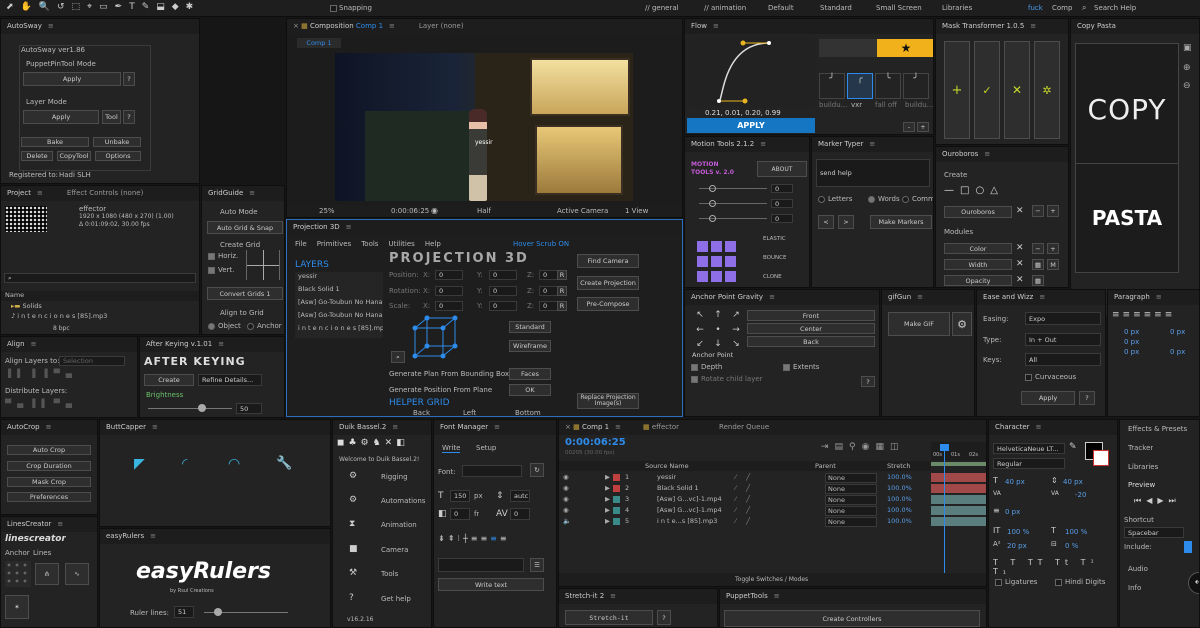 This screenshot has width=1200, height=628. What do you see at coordinates (460, 514) in the screenshot?
I see `tracking-field: 0` at bounding box center [460, 514].